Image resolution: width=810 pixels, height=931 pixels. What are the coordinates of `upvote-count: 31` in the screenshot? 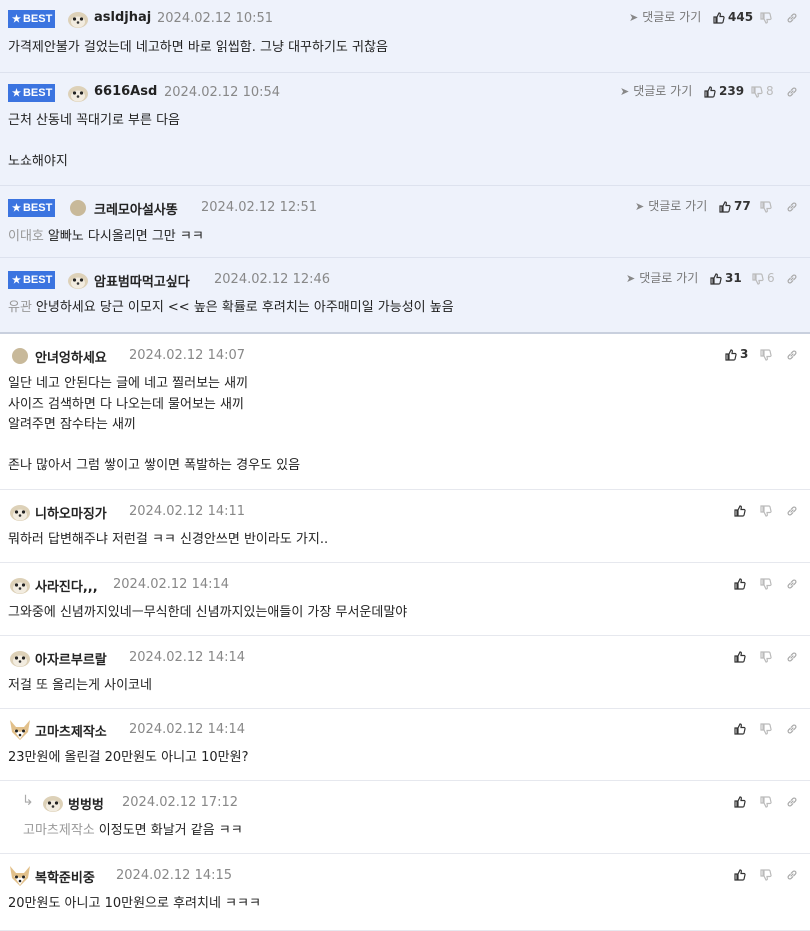 It's located at (733, 278).